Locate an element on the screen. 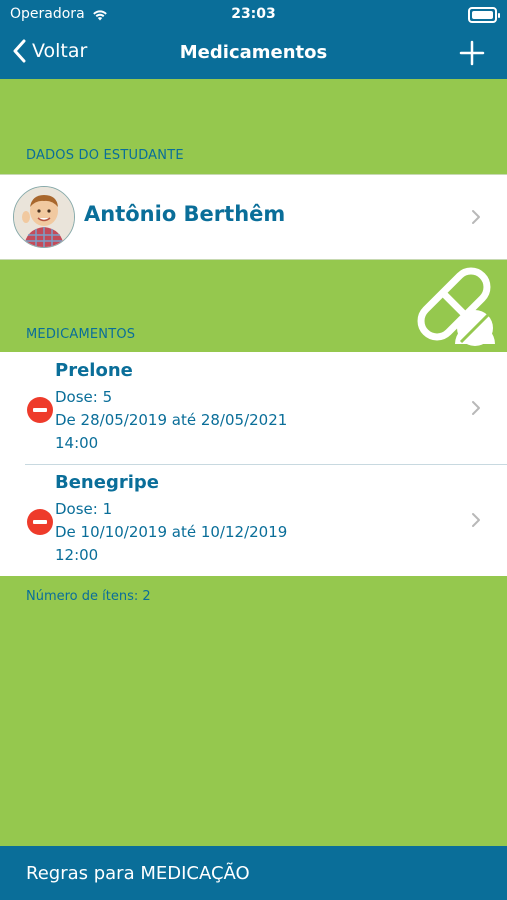 The image size is (507, 900). medication-period: De 10/10/2019 até 10/12/2019 is located at coordinates (171, 532).